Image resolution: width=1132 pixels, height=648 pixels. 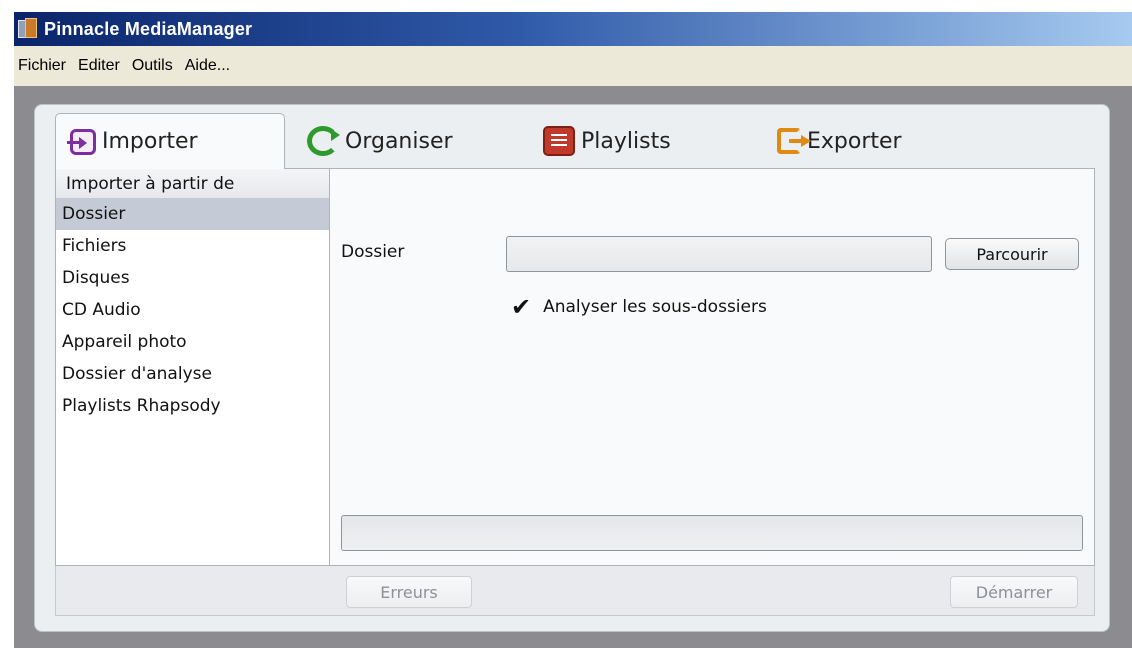 What do you see at coordinates (399, 141) in the screenshot?
I see `tab-label: Organiser` at bounding box center [399, 141].